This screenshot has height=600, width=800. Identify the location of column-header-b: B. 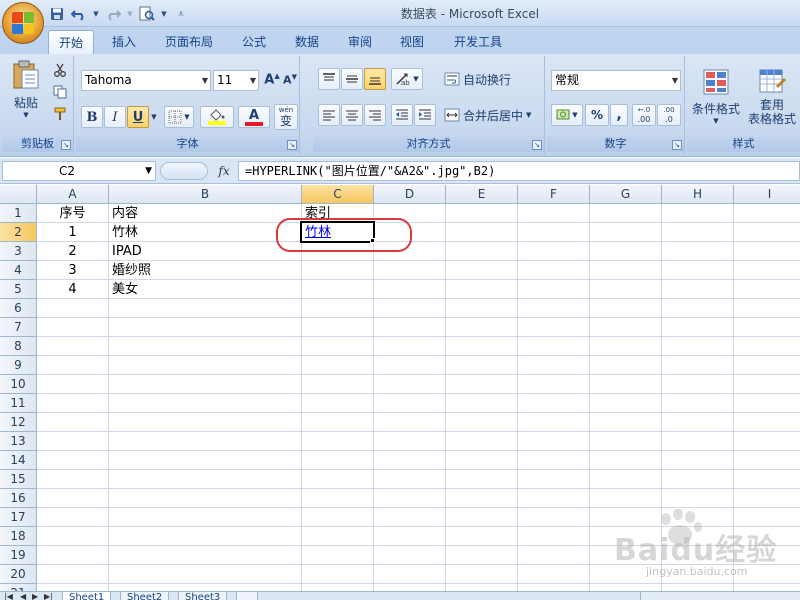
(205, 194).